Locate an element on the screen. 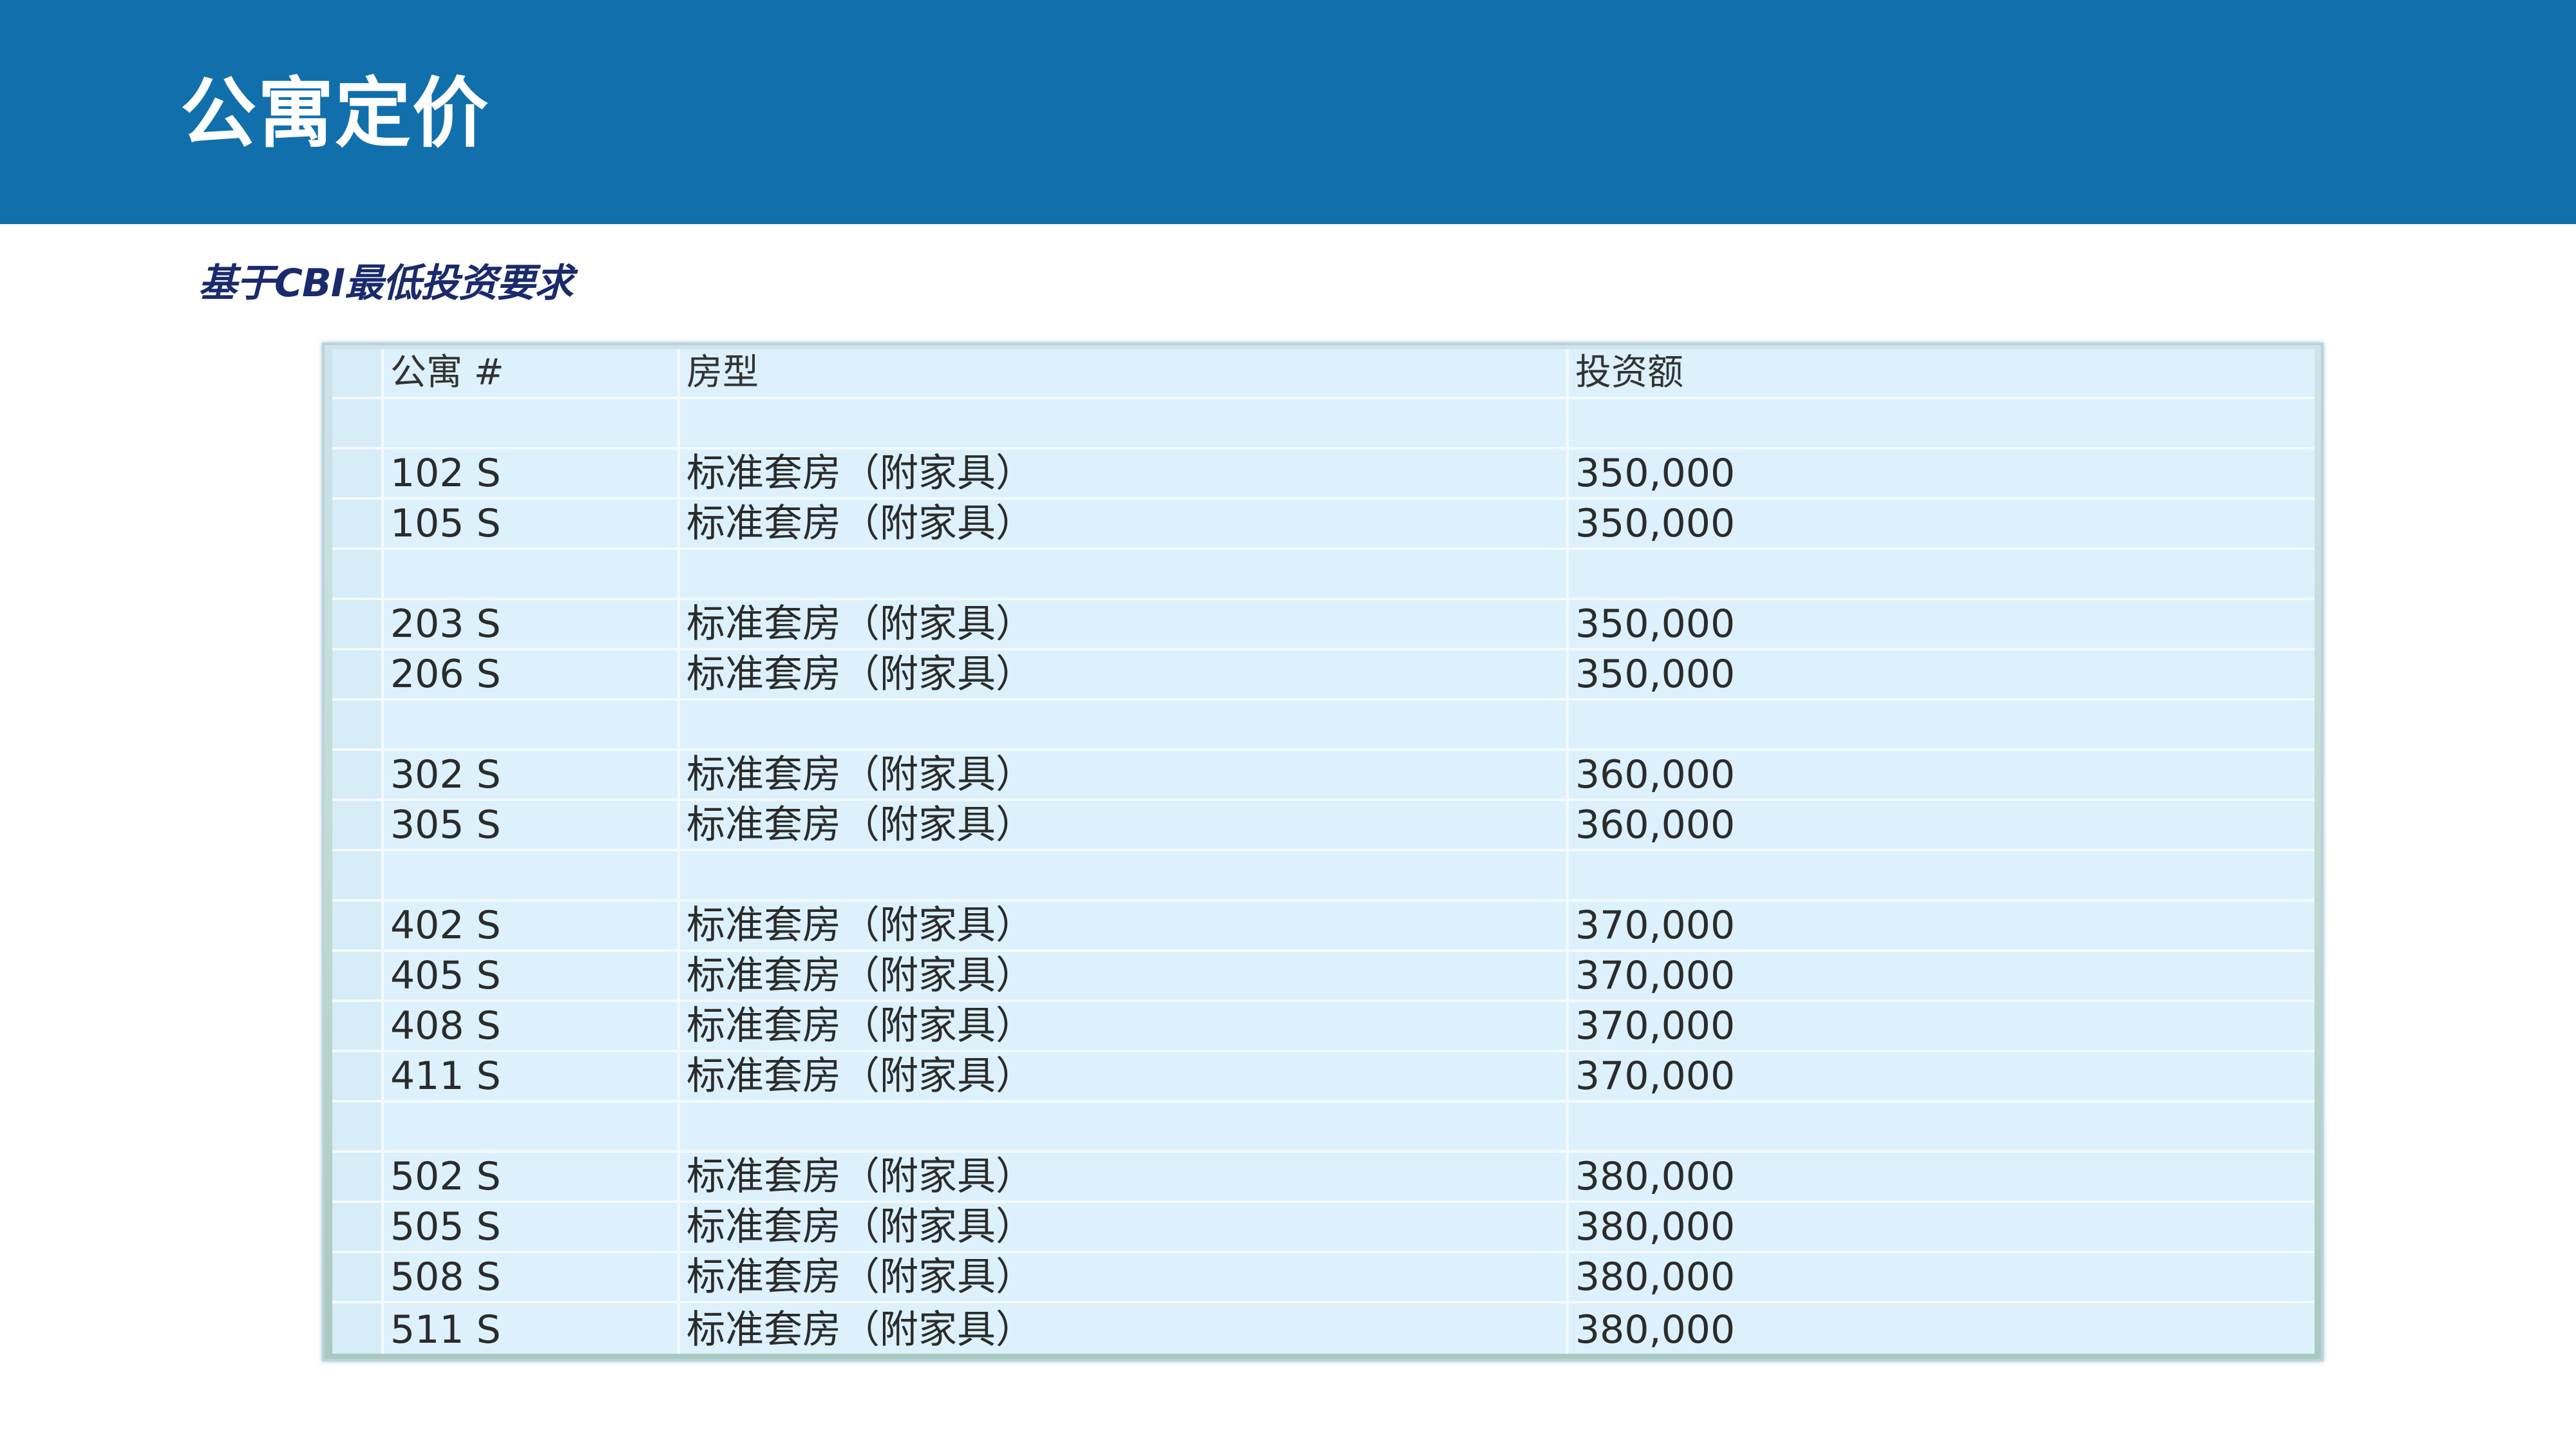 This screenshot has height=1449, width=2576. table-row: 505 S 标准套房（附家具） 380,000 is located at coordinates (1323, 1228).